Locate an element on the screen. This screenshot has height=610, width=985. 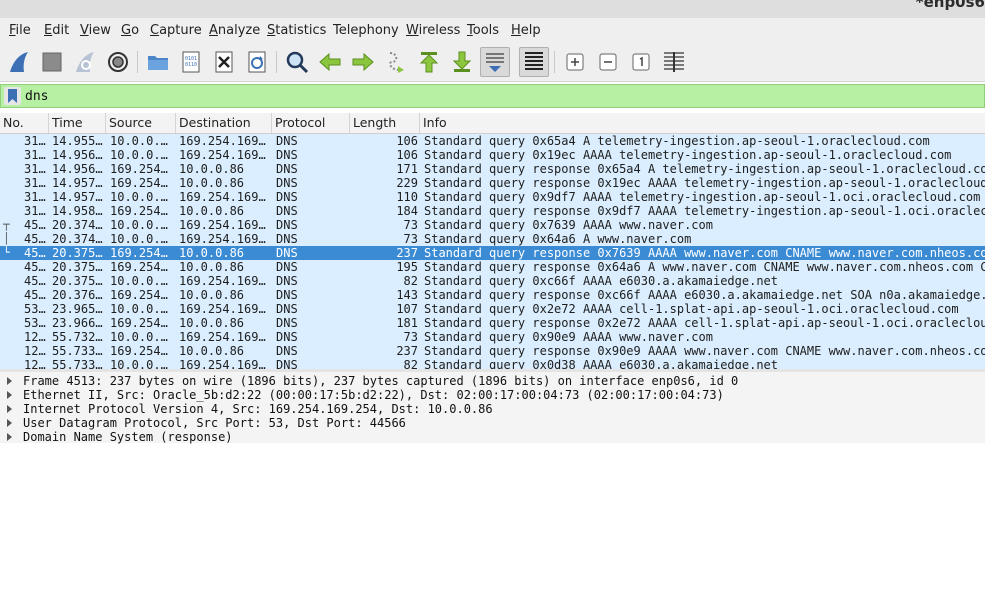
filter-bookmark-button is located at coordinates (12, 96).